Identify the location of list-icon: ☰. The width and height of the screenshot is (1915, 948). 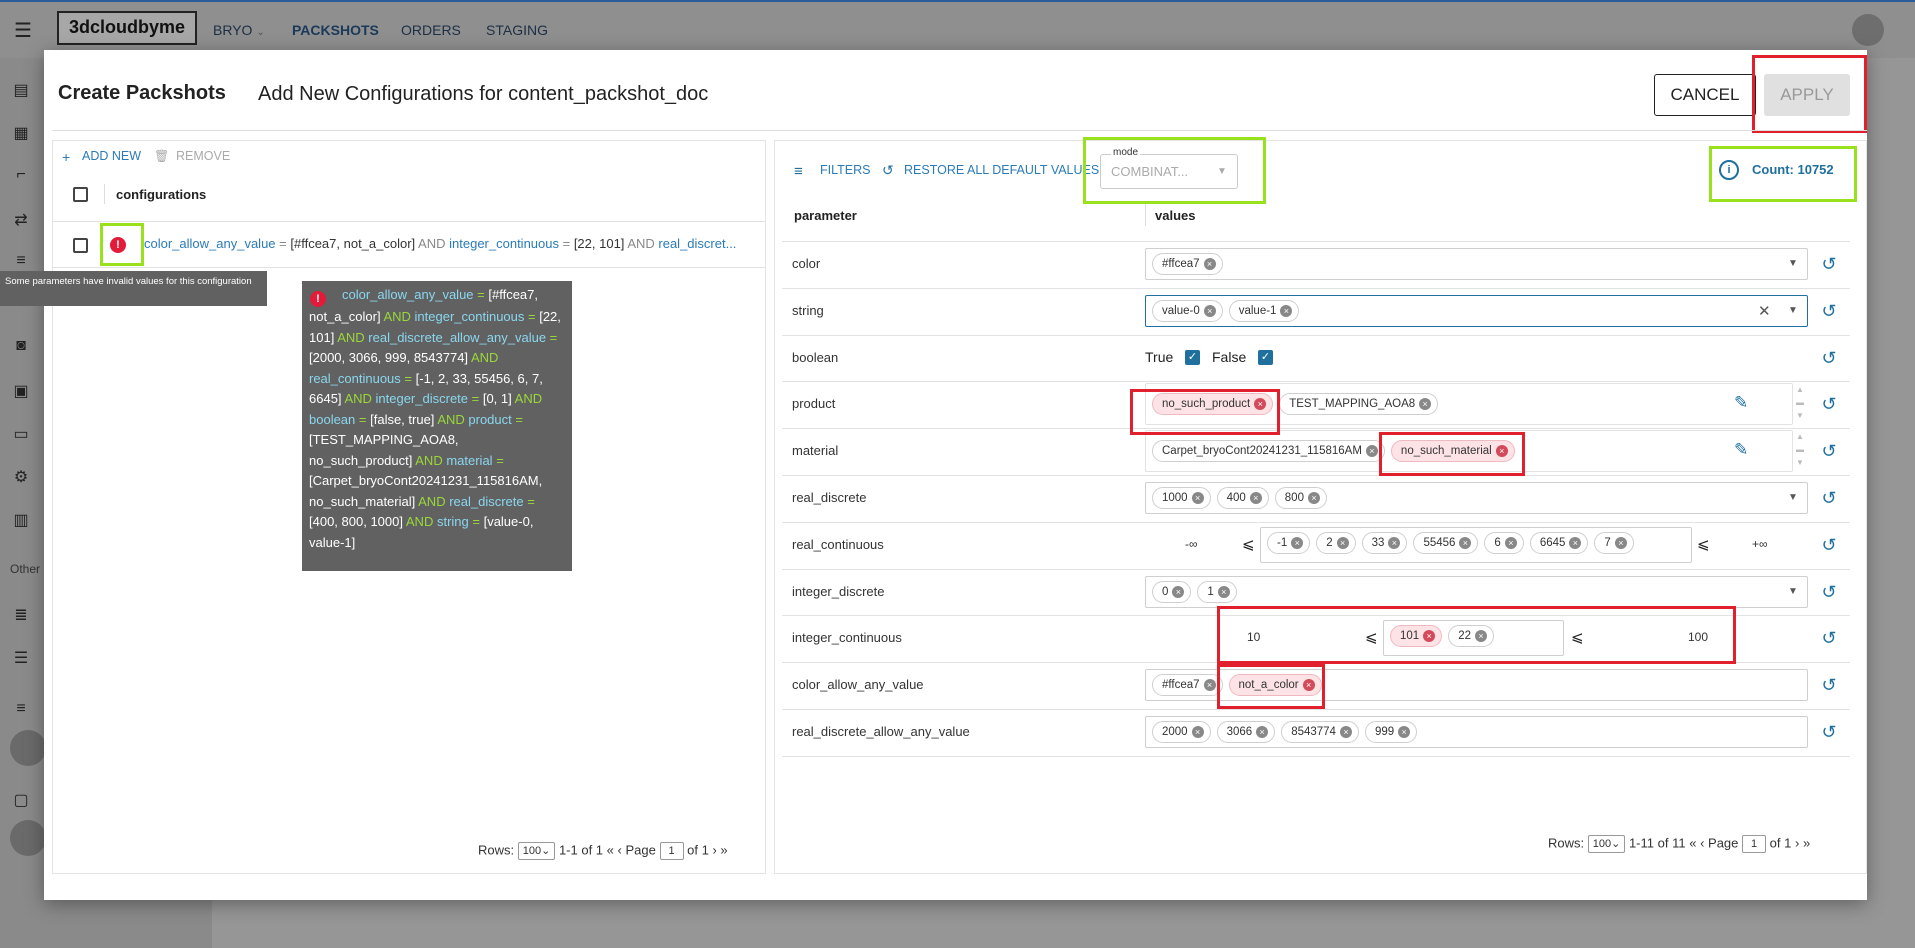
(21, 657).